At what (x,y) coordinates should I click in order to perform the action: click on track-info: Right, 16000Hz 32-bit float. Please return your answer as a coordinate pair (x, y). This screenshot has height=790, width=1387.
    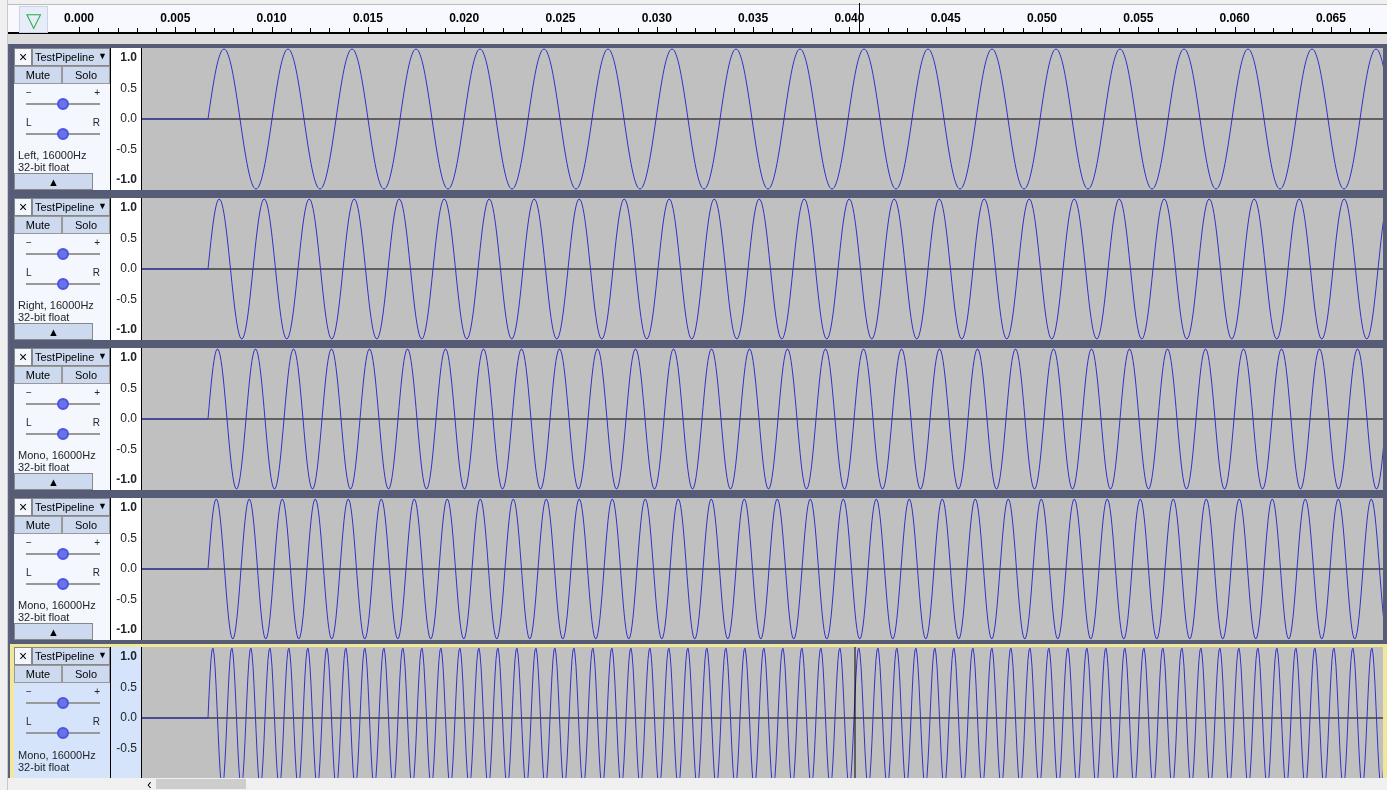
    Looking at the image, I should click on (56, 311).